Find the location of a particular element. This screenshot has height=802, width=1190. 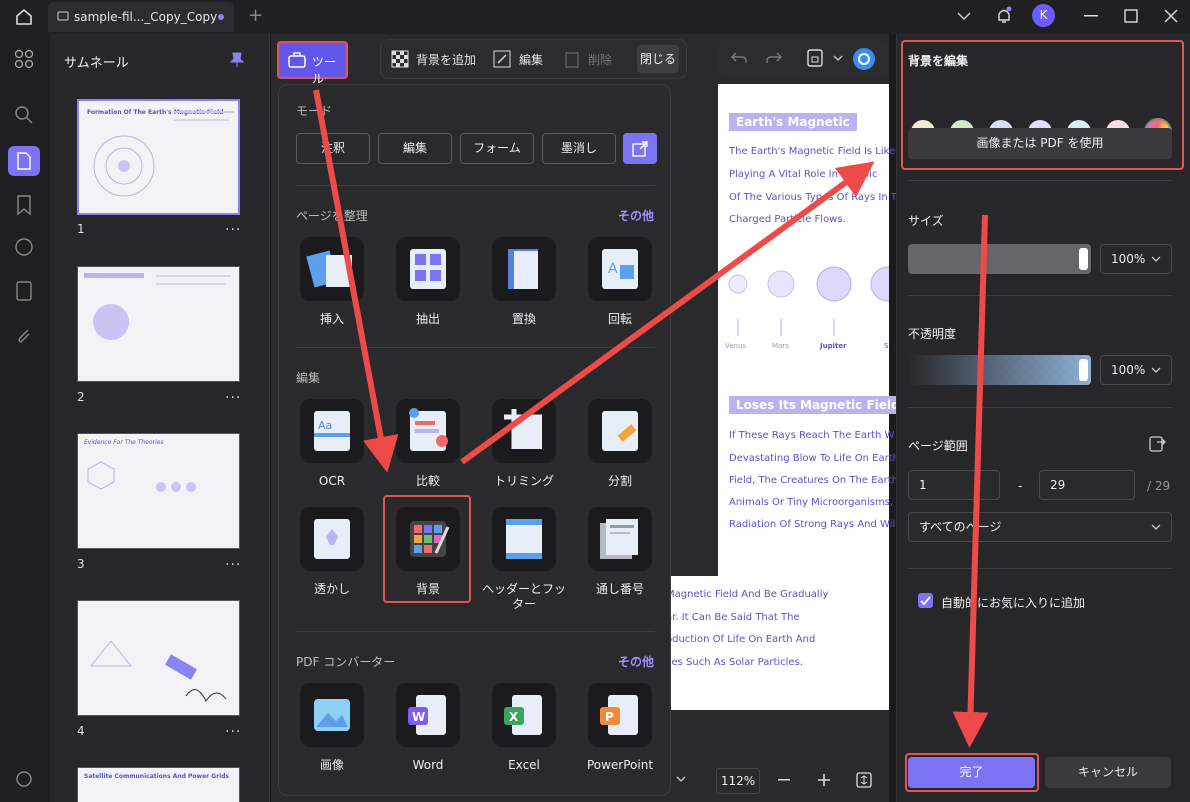

zoom-out-icon is located at coordinates (784, 780).